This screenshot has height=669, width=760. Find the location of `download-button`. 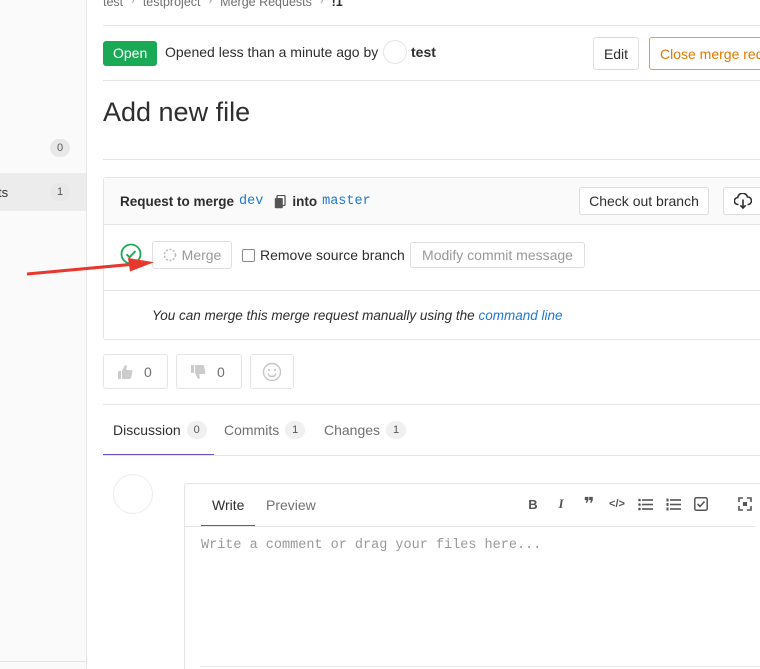

download-button is located at coordinates (741, 201).